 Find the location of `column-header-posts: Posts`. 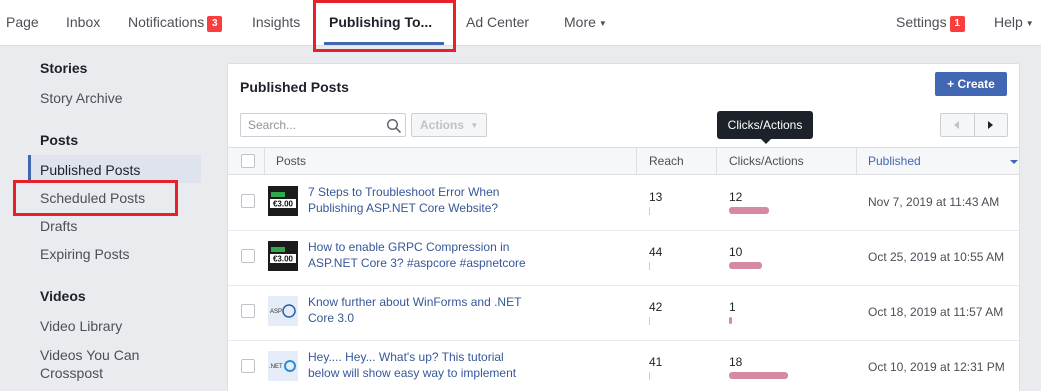

column-header-posts: Posts is located at coordinates (291, 161).